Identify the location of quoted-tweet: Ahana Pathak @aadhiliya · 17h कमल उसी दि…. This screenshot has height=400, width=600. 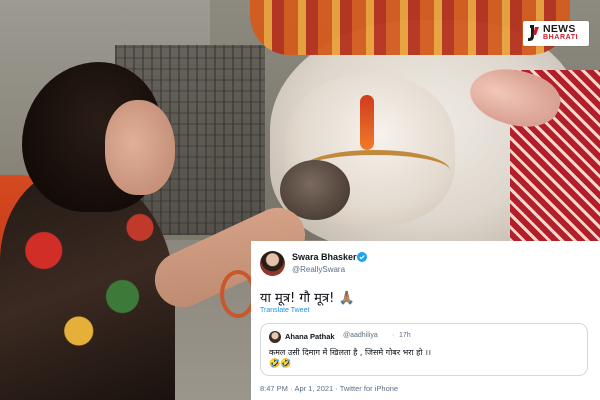
(424, 349).